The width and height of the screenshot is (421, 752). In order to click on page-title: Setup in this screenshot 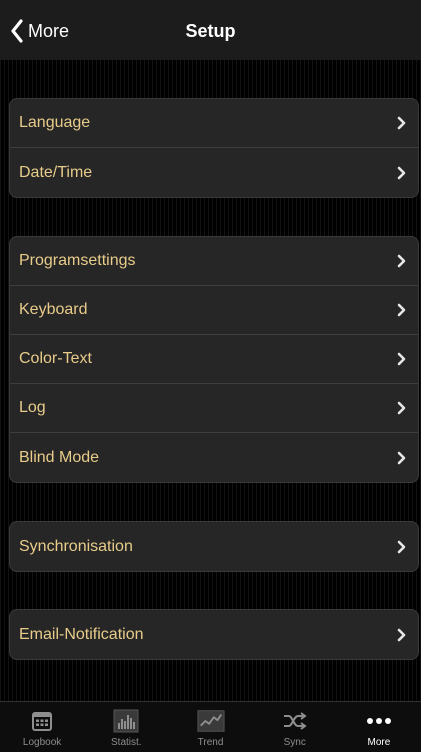, I will do `click(210, 31)`.